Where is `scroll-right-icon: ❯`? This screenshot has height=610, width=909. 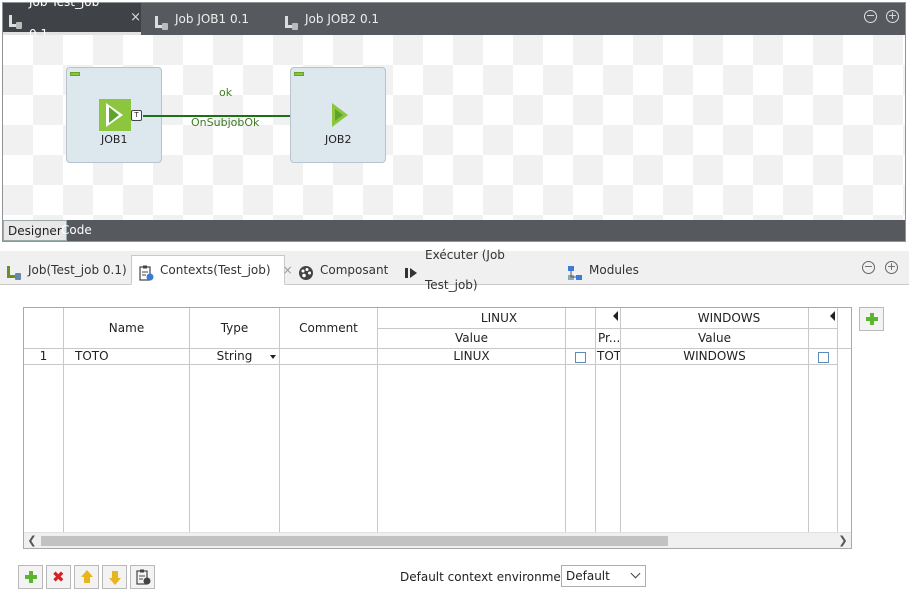
scroll-right-icon: ❯ is located at coordinates (843, 540).